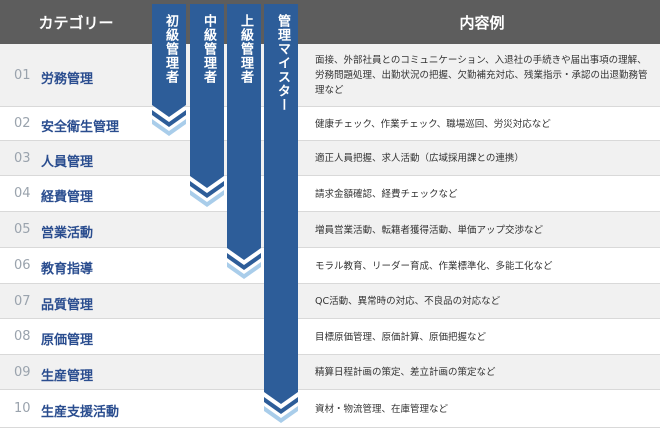 Image resolution: width=660 pixels, height=428 pixels. What do you see at coordinates (228, 22) in the screenshot?
I see `level-header` at bounding box center [228, 22].